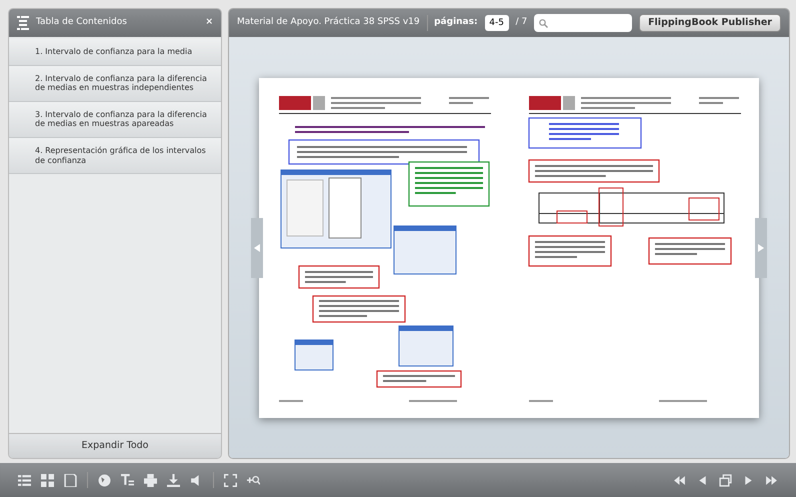 The height and width of the screenshot is (497, 796). What do you see at coordinates (209, 23) in the screenshot?
I see `close-button: ×` at bounding box center [209, 23].